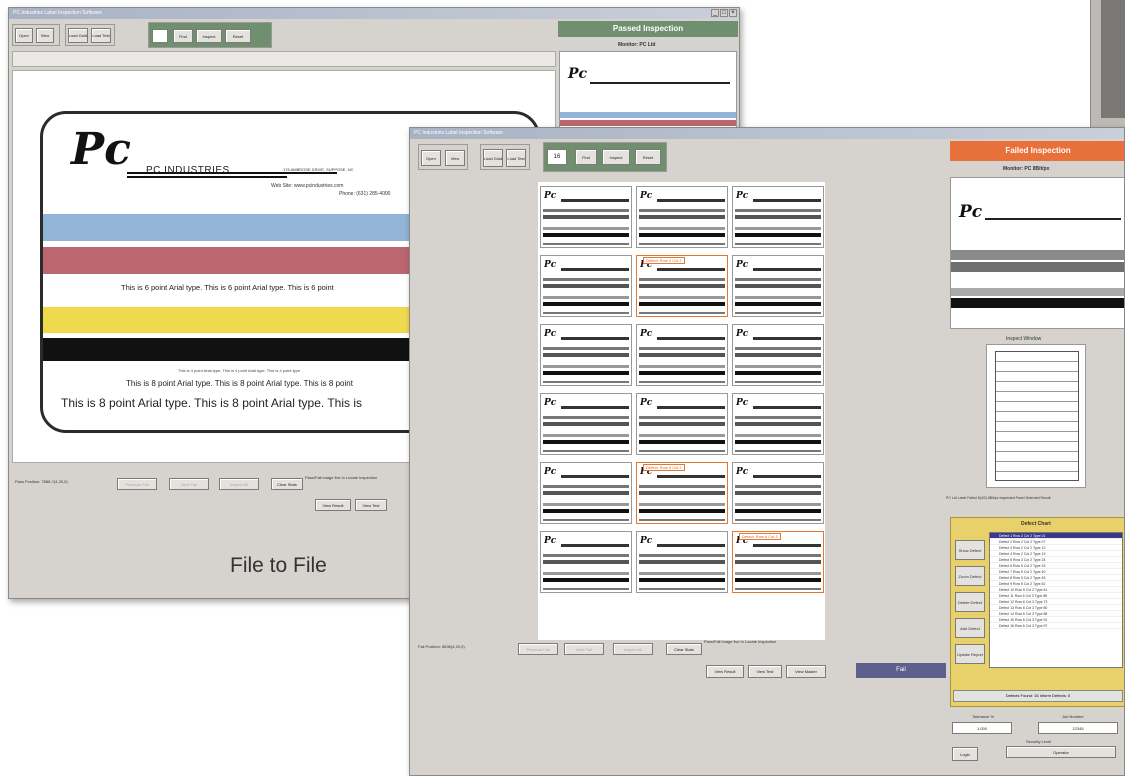 This screenshot has height=776, width=1125. Describe the element at coordinates (970, 654) in the screenshot. I see `update-report-button: Update Report` at that location.